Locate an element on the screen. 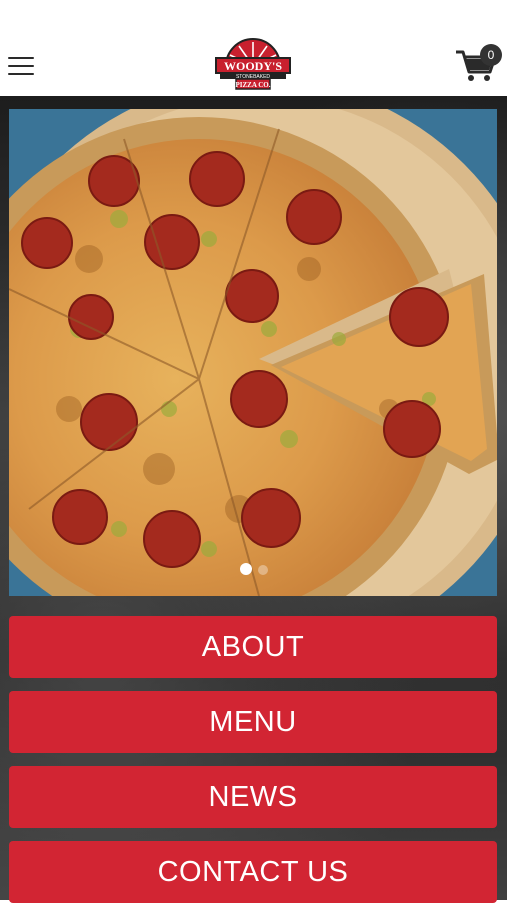 This screenshot has height=903, width=507. woodys-logo: WOODY'S STONEBAKED PIZZA CO. is located at coordinates (253, 66).